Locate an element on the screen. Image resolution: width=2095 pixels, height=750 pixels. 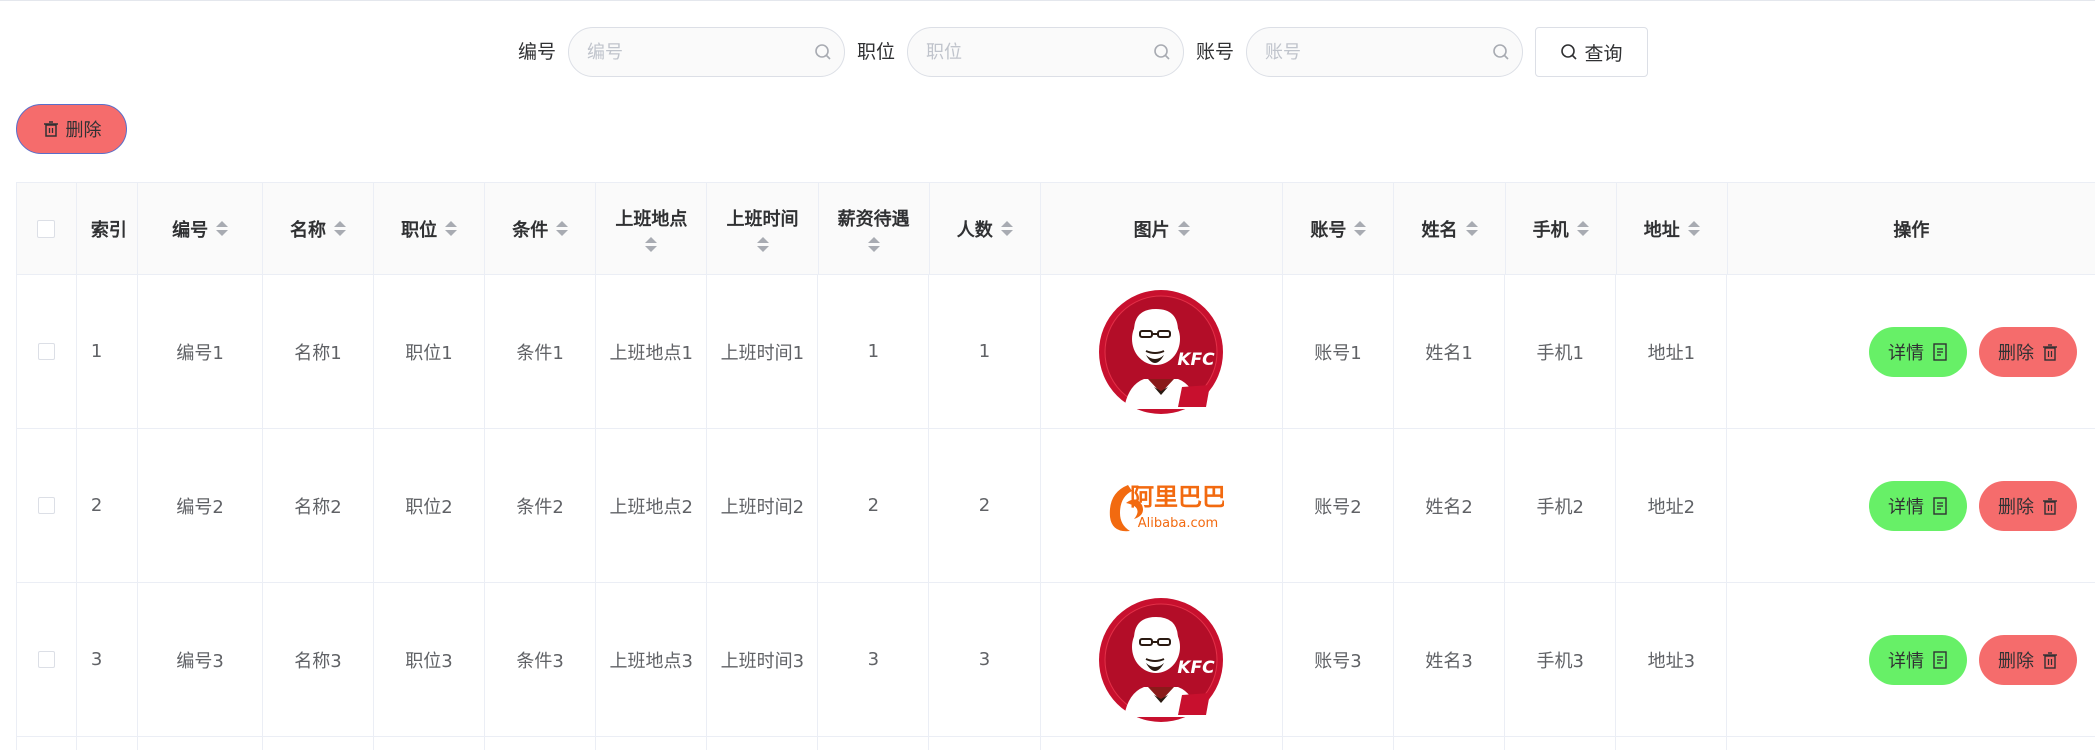
header-tj-label: 条件 is located at coordinates (530, 230).